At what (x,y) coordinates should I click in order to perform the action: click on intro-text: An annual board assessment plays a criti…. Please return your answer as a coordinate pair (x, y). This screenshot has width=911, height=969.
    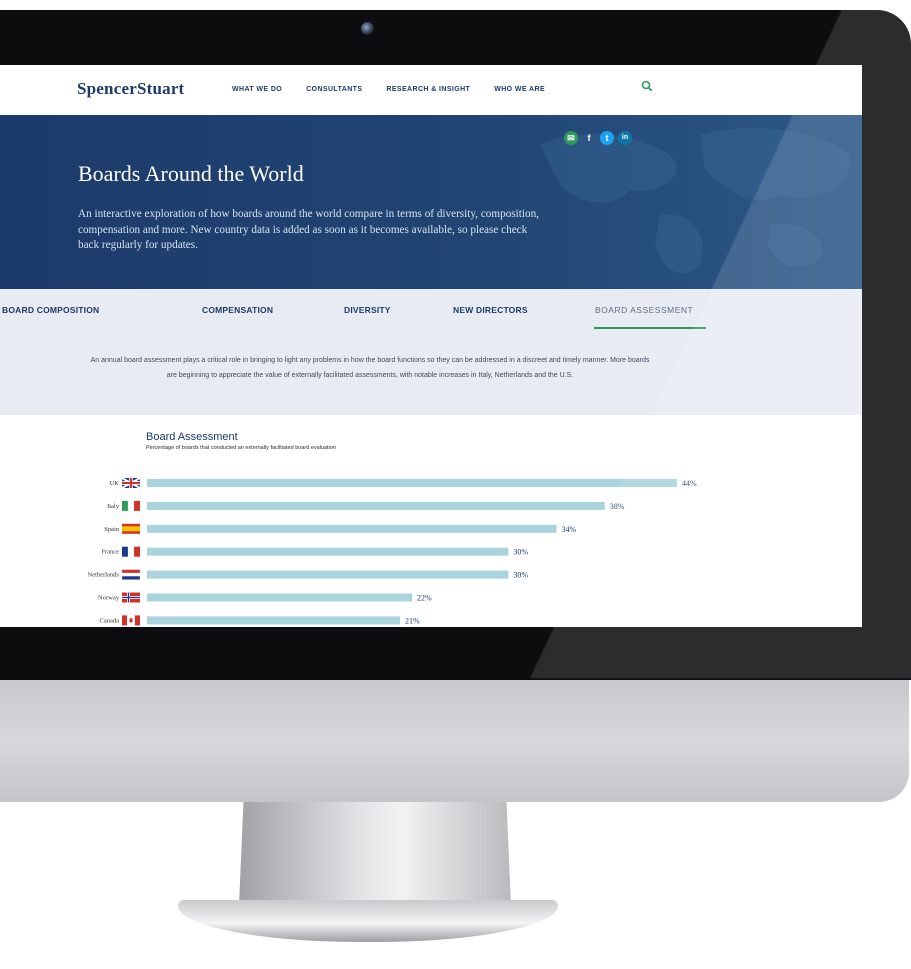
    Looking at the image, I should click on (370, 368).